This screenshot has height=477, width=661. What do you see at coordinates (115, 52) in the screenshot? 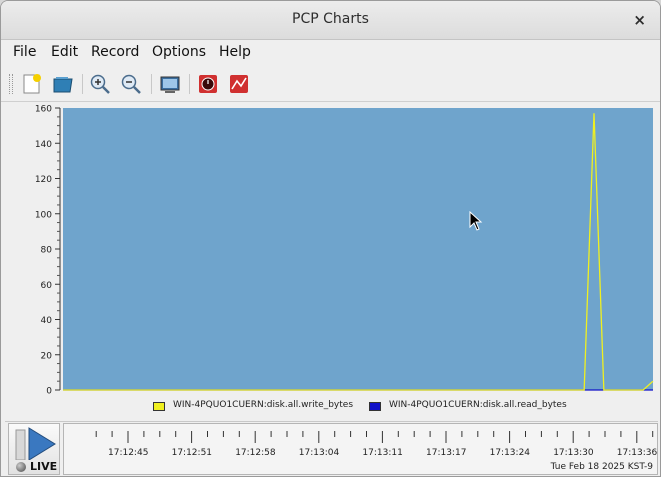
I see `menu-record: Record` at bounding box center [115, 52].